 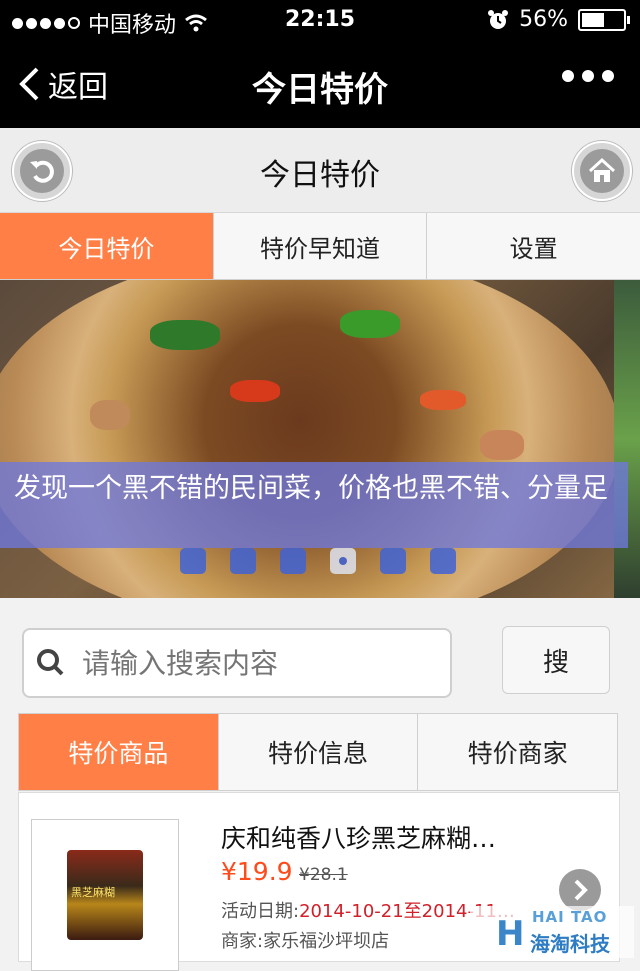 I want to click on subtab-deal-products: 特价商品, so click(x=119, y=752).